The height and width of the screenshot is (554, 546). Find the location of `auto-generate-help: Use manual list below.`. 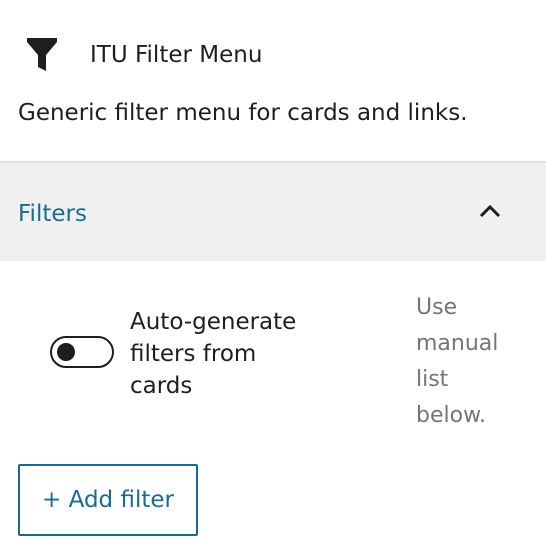

auto-generate-help: Use manual list below. is located at coordinates (457, 361).